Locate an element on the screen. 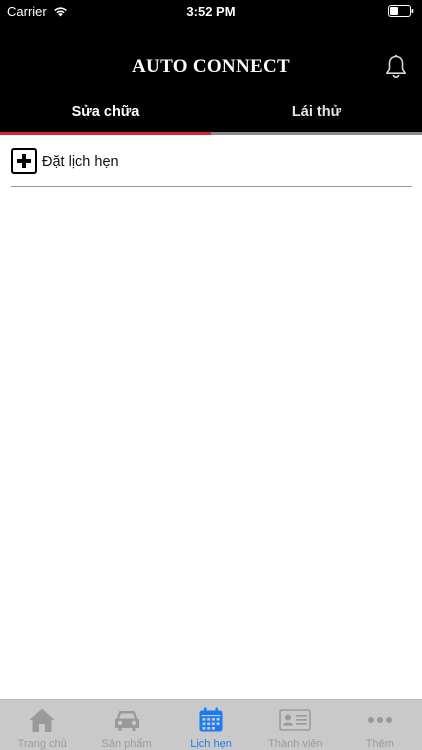 This screenshot has height=750, width=422. nav-label: Sản phẩm is located at coordinates (126, 744).